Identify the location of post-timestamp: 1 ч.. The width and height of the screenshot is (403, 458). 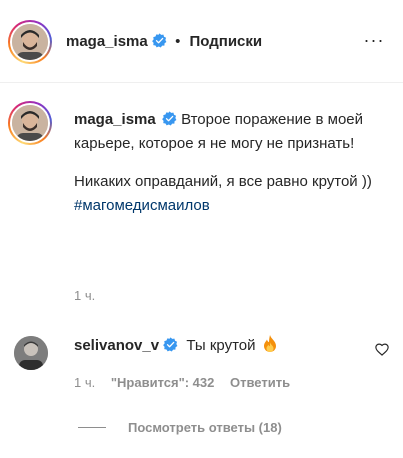
(84, 295).